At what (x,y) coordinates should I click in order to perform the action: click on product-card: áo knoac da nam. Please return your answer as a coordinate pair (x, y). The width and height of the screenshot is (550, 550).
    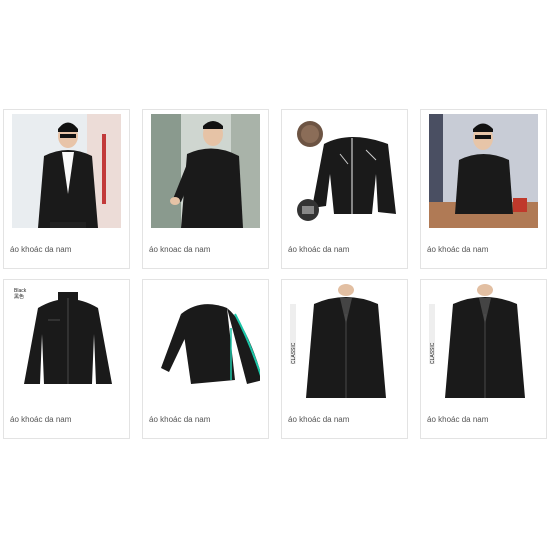
    Looking at the image, I should click on (205, 189).